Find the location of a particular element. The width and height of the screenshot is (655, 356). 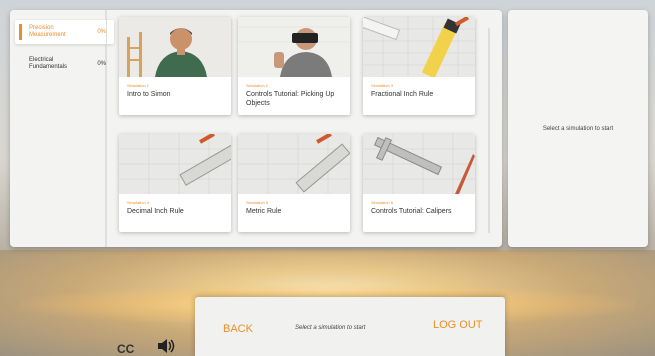

vr-headset-icon is located at coordinates (294, 47).